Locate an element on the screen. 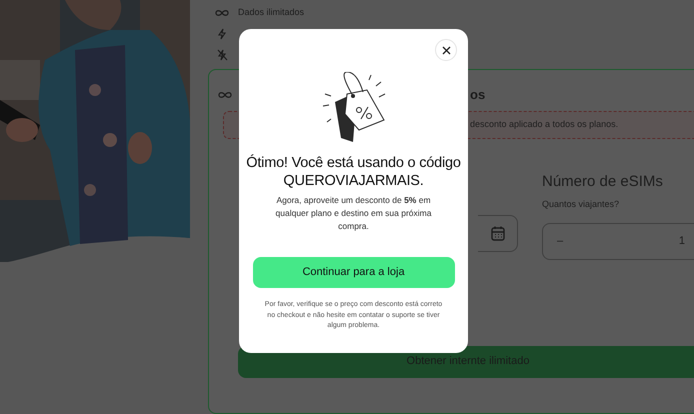 The height and width of the screenshot is (414, 694). feature-label: Dados ilimitados is located at coordinates (271, 12).